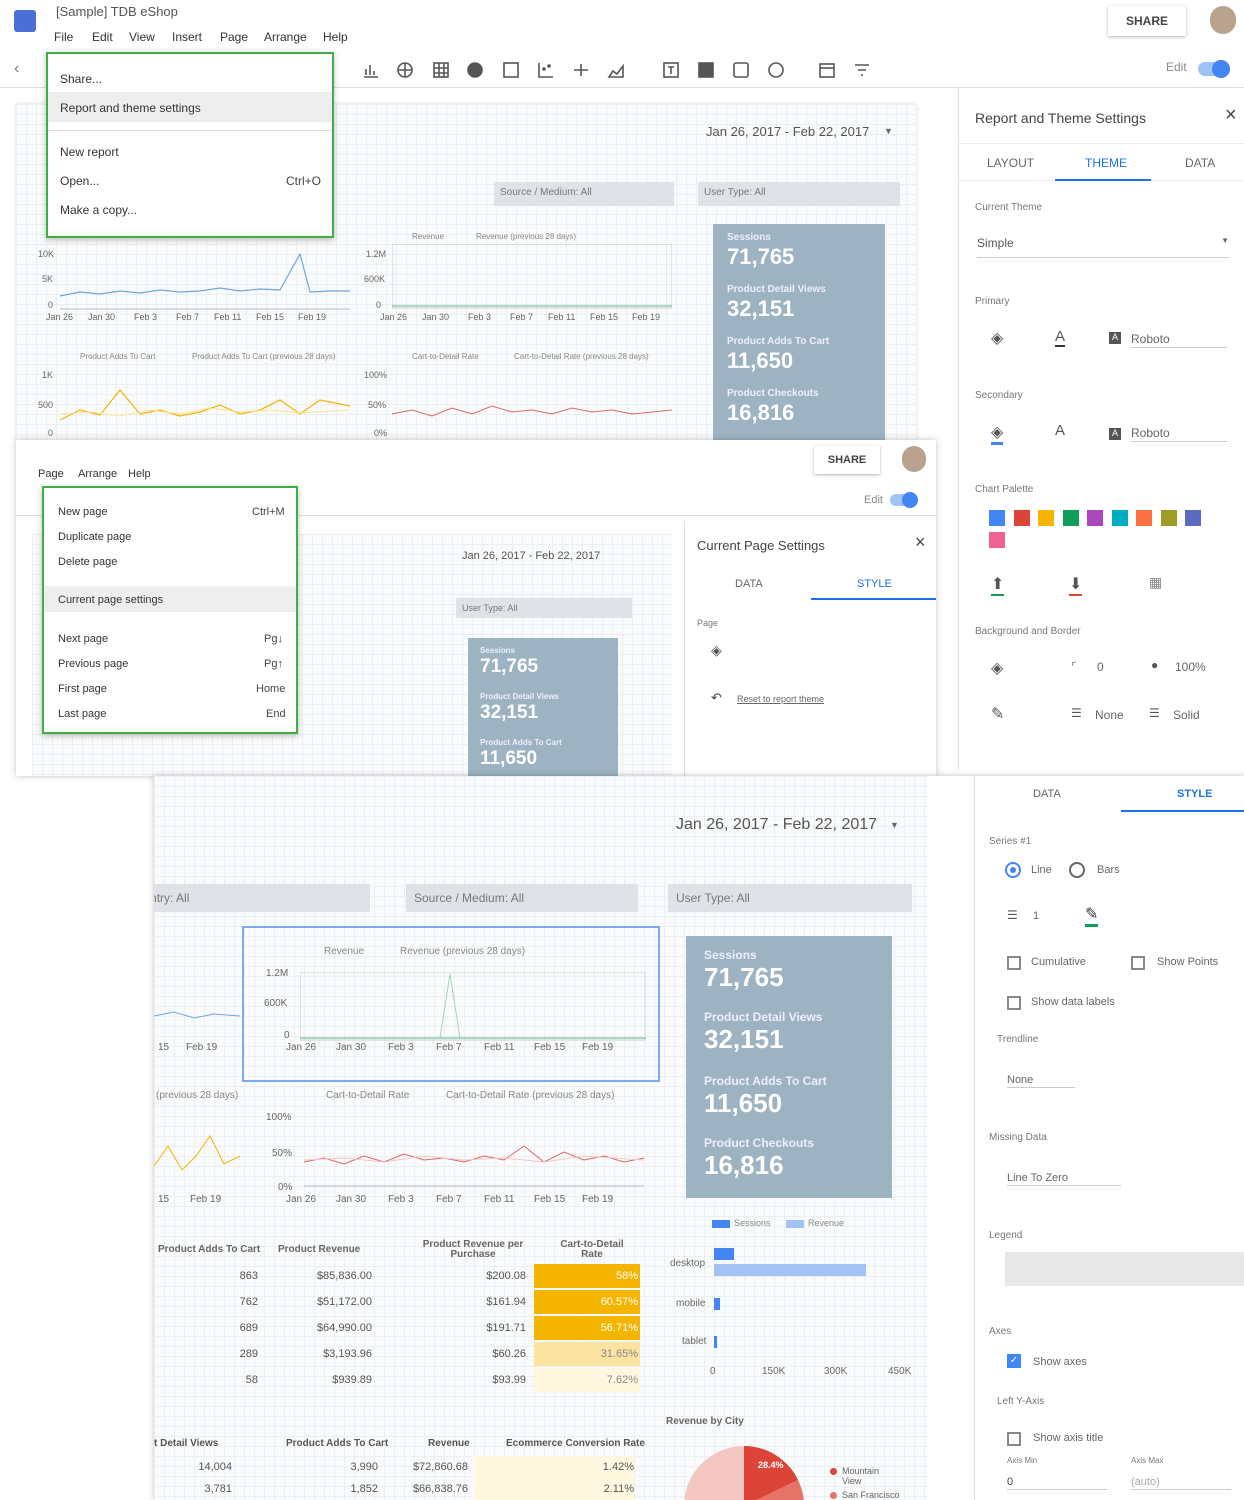  I want to click on area-icon, so click(616, 70).